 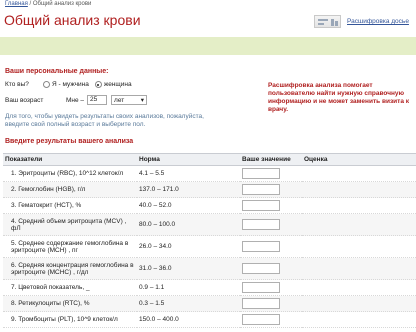 What do you see at coordinates (129, 100) in the screenshot?
I see `age-unit-select: лет ▾` at bounding box center [129, 100].